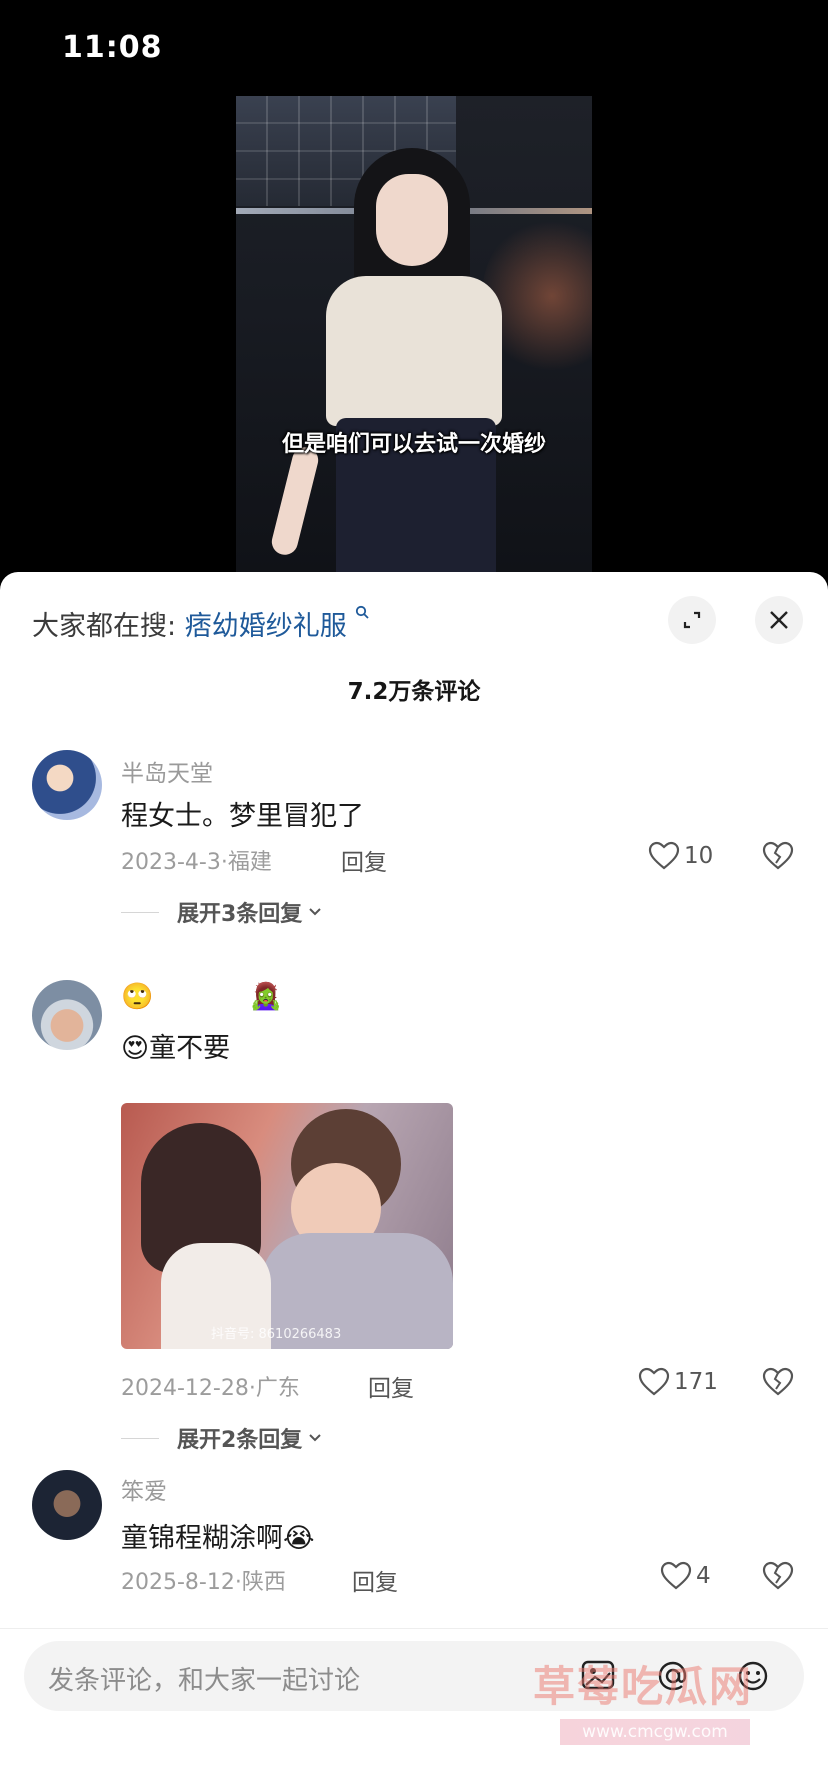 The height and width of the screenshot is (1792, 828). What do you see at coordinates (414, 1550) in the screenshot?
I see `comment-item: 笨爱 童锦程糊涂啊😭 2025-8-12·陕西 回复 4` at bounding box center [414, 1550].